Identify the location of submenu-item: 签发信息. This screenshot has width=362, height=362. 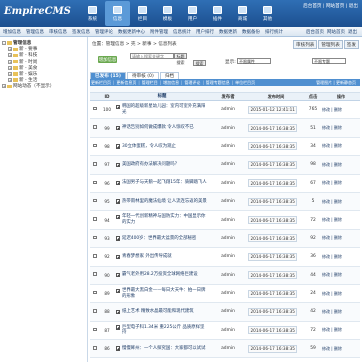
(81, 32).